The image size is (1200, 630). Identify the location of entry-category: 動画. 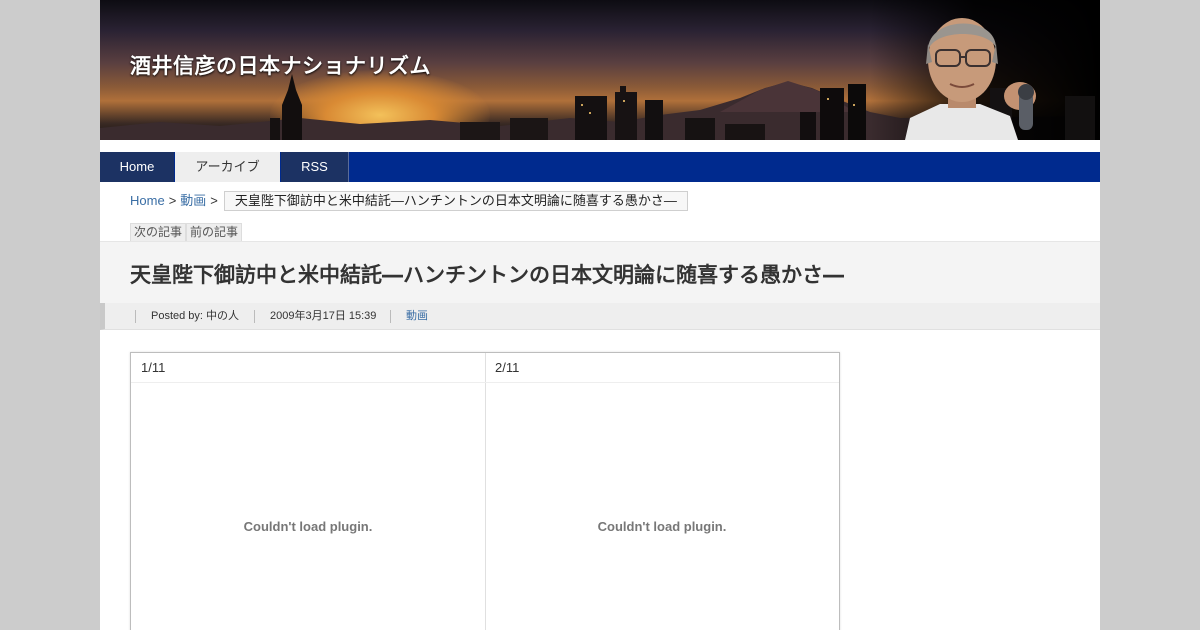
(417, 316).